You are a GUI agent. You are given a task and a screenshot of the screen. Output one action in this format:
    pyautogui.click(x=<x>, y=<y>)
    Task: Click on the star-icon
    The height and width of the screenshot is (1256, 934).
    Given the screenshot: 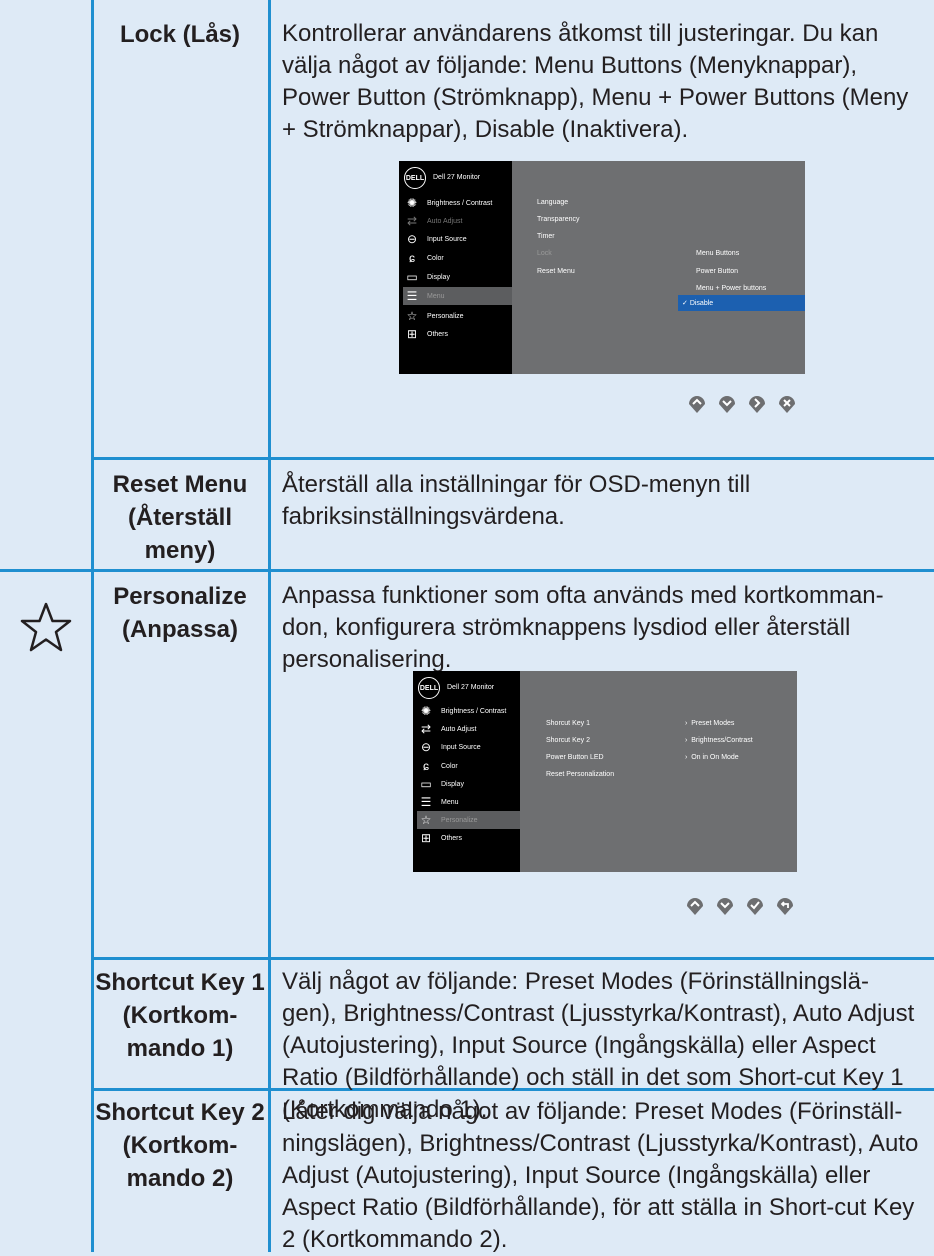 What is the action you would take?
    pyautogui.click(x=46, y=627)
    